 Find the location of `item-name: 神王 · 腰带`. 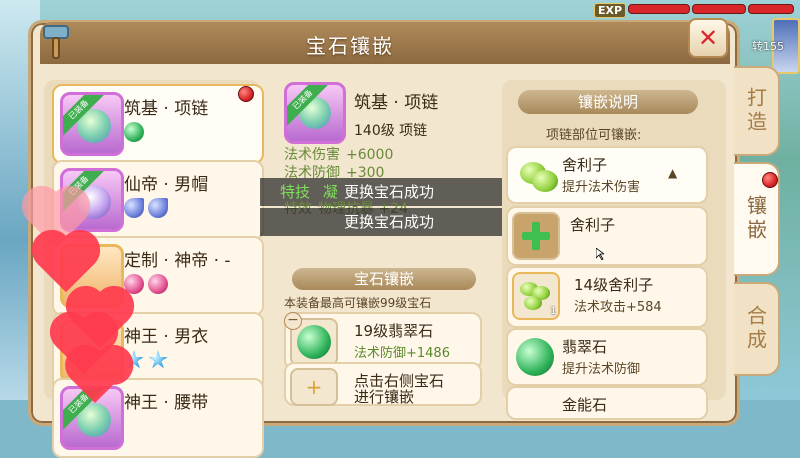

item-name: 神王 · 腰带 is located at coordinates (166, 403).